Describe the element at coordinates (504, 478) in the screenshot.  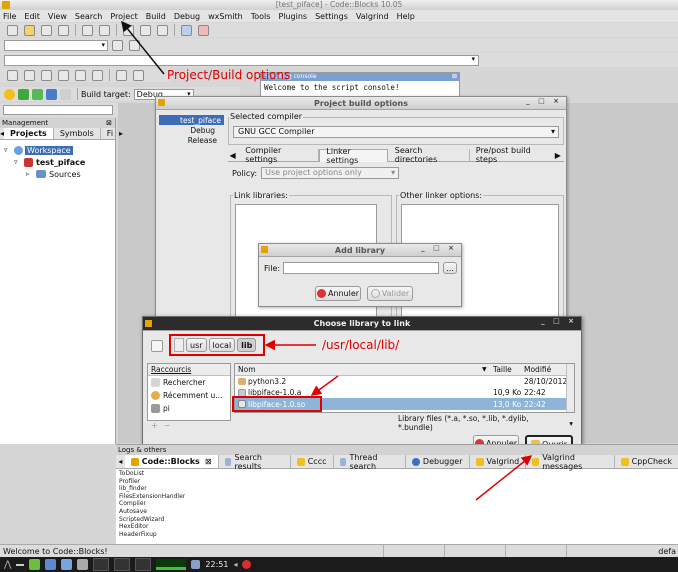
I see `open-button-arrow` at that location.